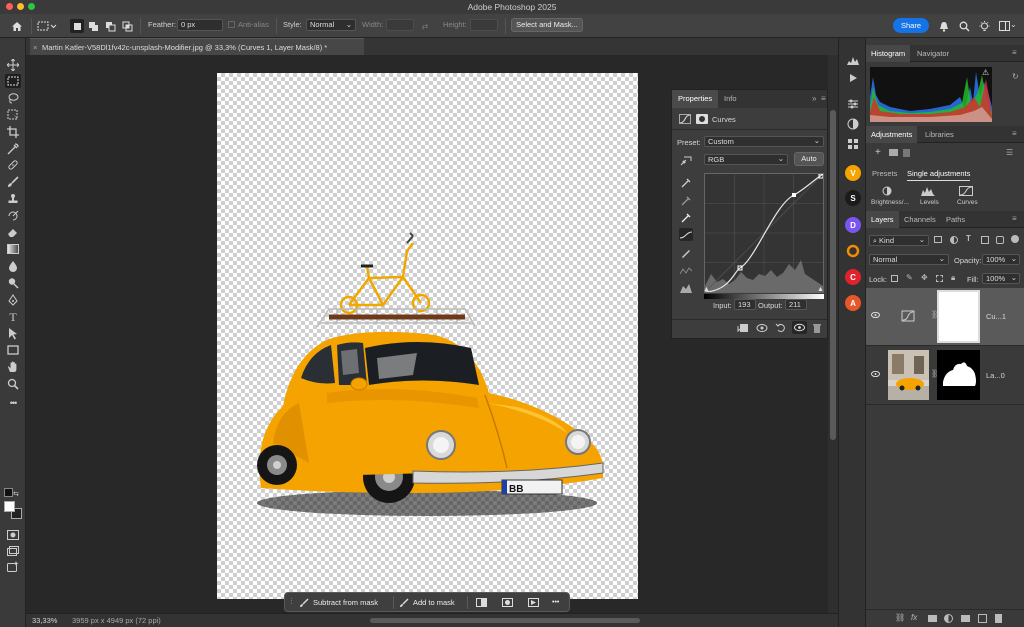 Image resolution: width=1024 pixels, height=627 pixels. Describe the element at coordinates (35, 47) in the screenshot. I see `close-tab-icon: ×` at that location.